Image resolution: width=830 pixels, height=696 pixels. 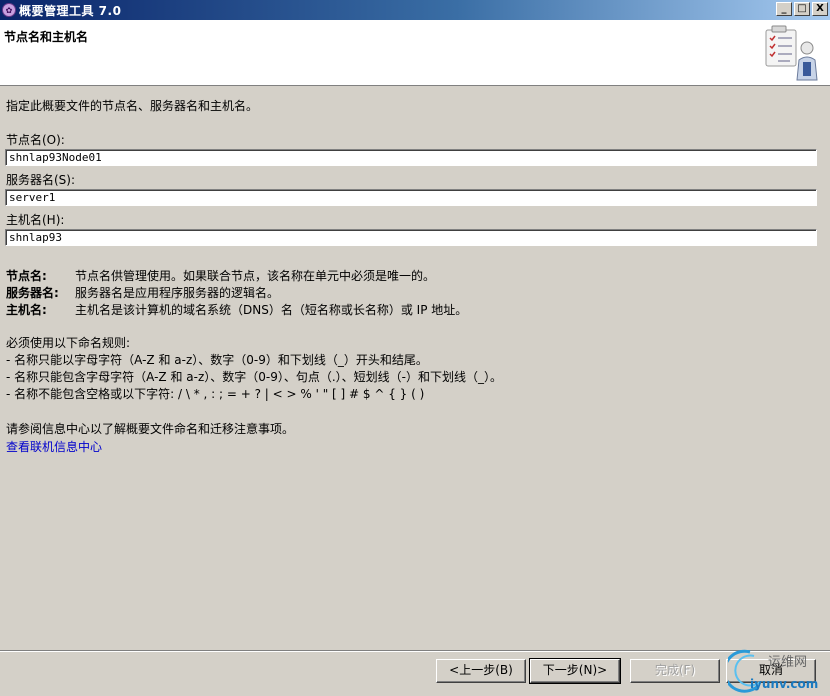 I want to click on watermark-url: iyunv.com, so click(x=784, y=684).